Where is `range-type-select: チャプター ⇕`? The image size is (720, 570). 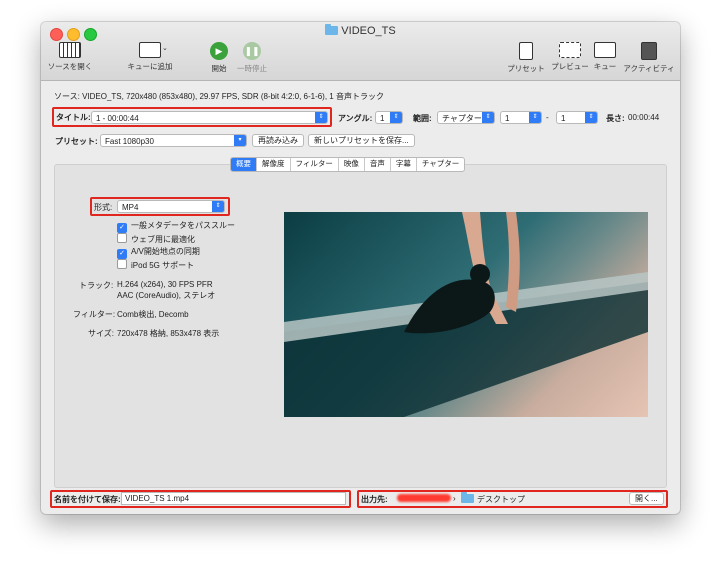
range-type-select: チャプター ⇕ is located at coordinates (466, 117).